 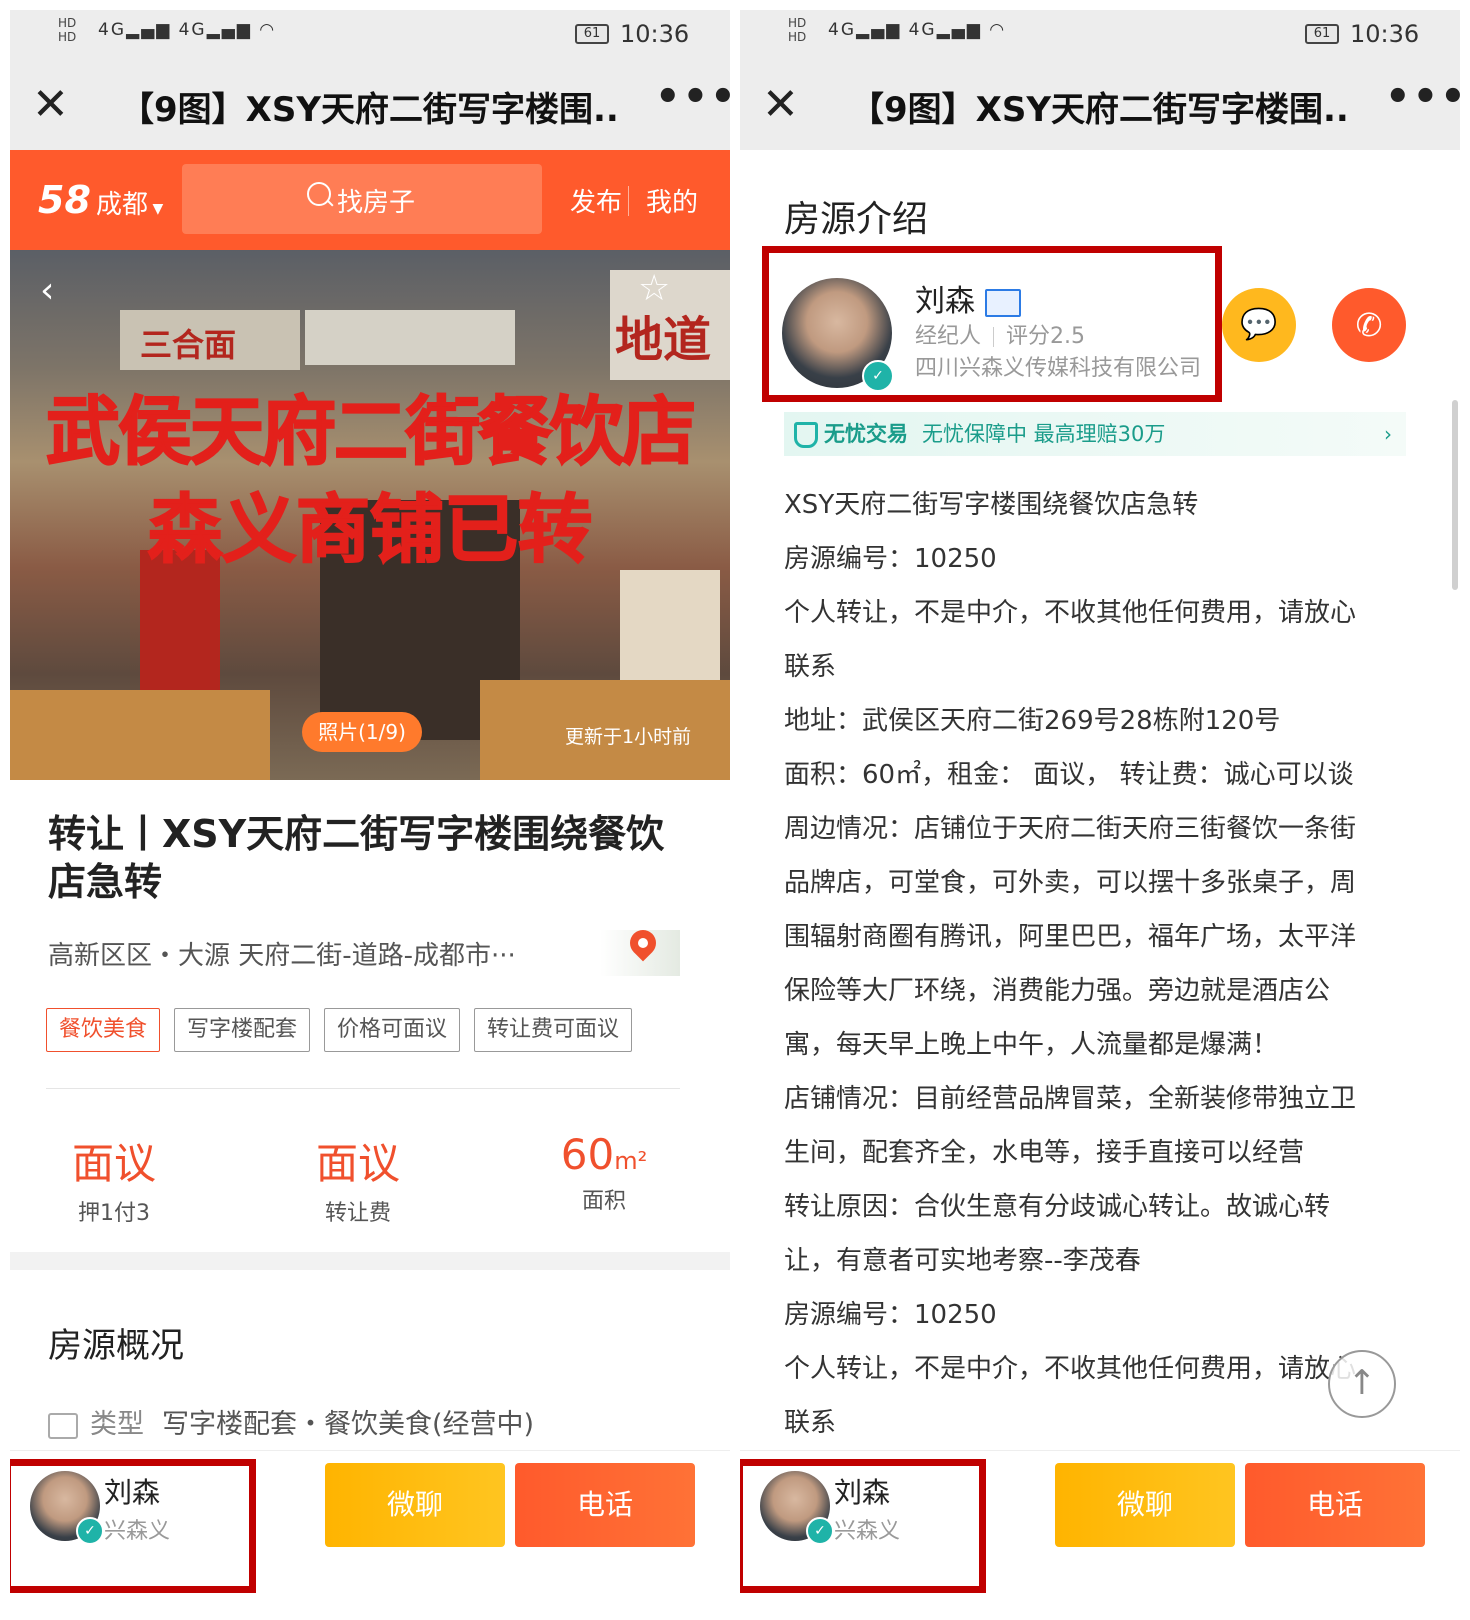 I want to click on shop-sign, so click(x=410, y=337).